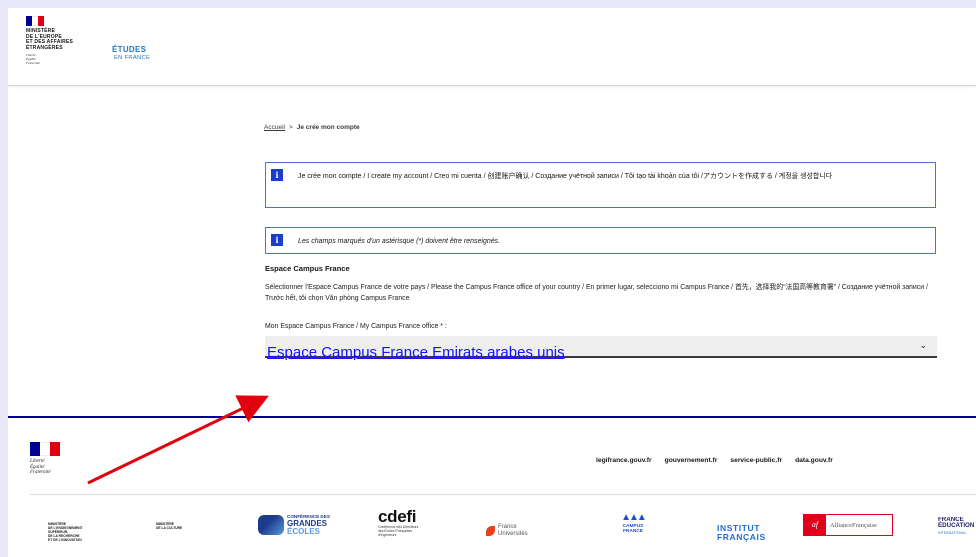  Describe the element at coordinates (957, 526) in the screenshot. I see `partner-france-education-logo: FRANCE ÉDUCATION INTERNATIONAL` at that location.